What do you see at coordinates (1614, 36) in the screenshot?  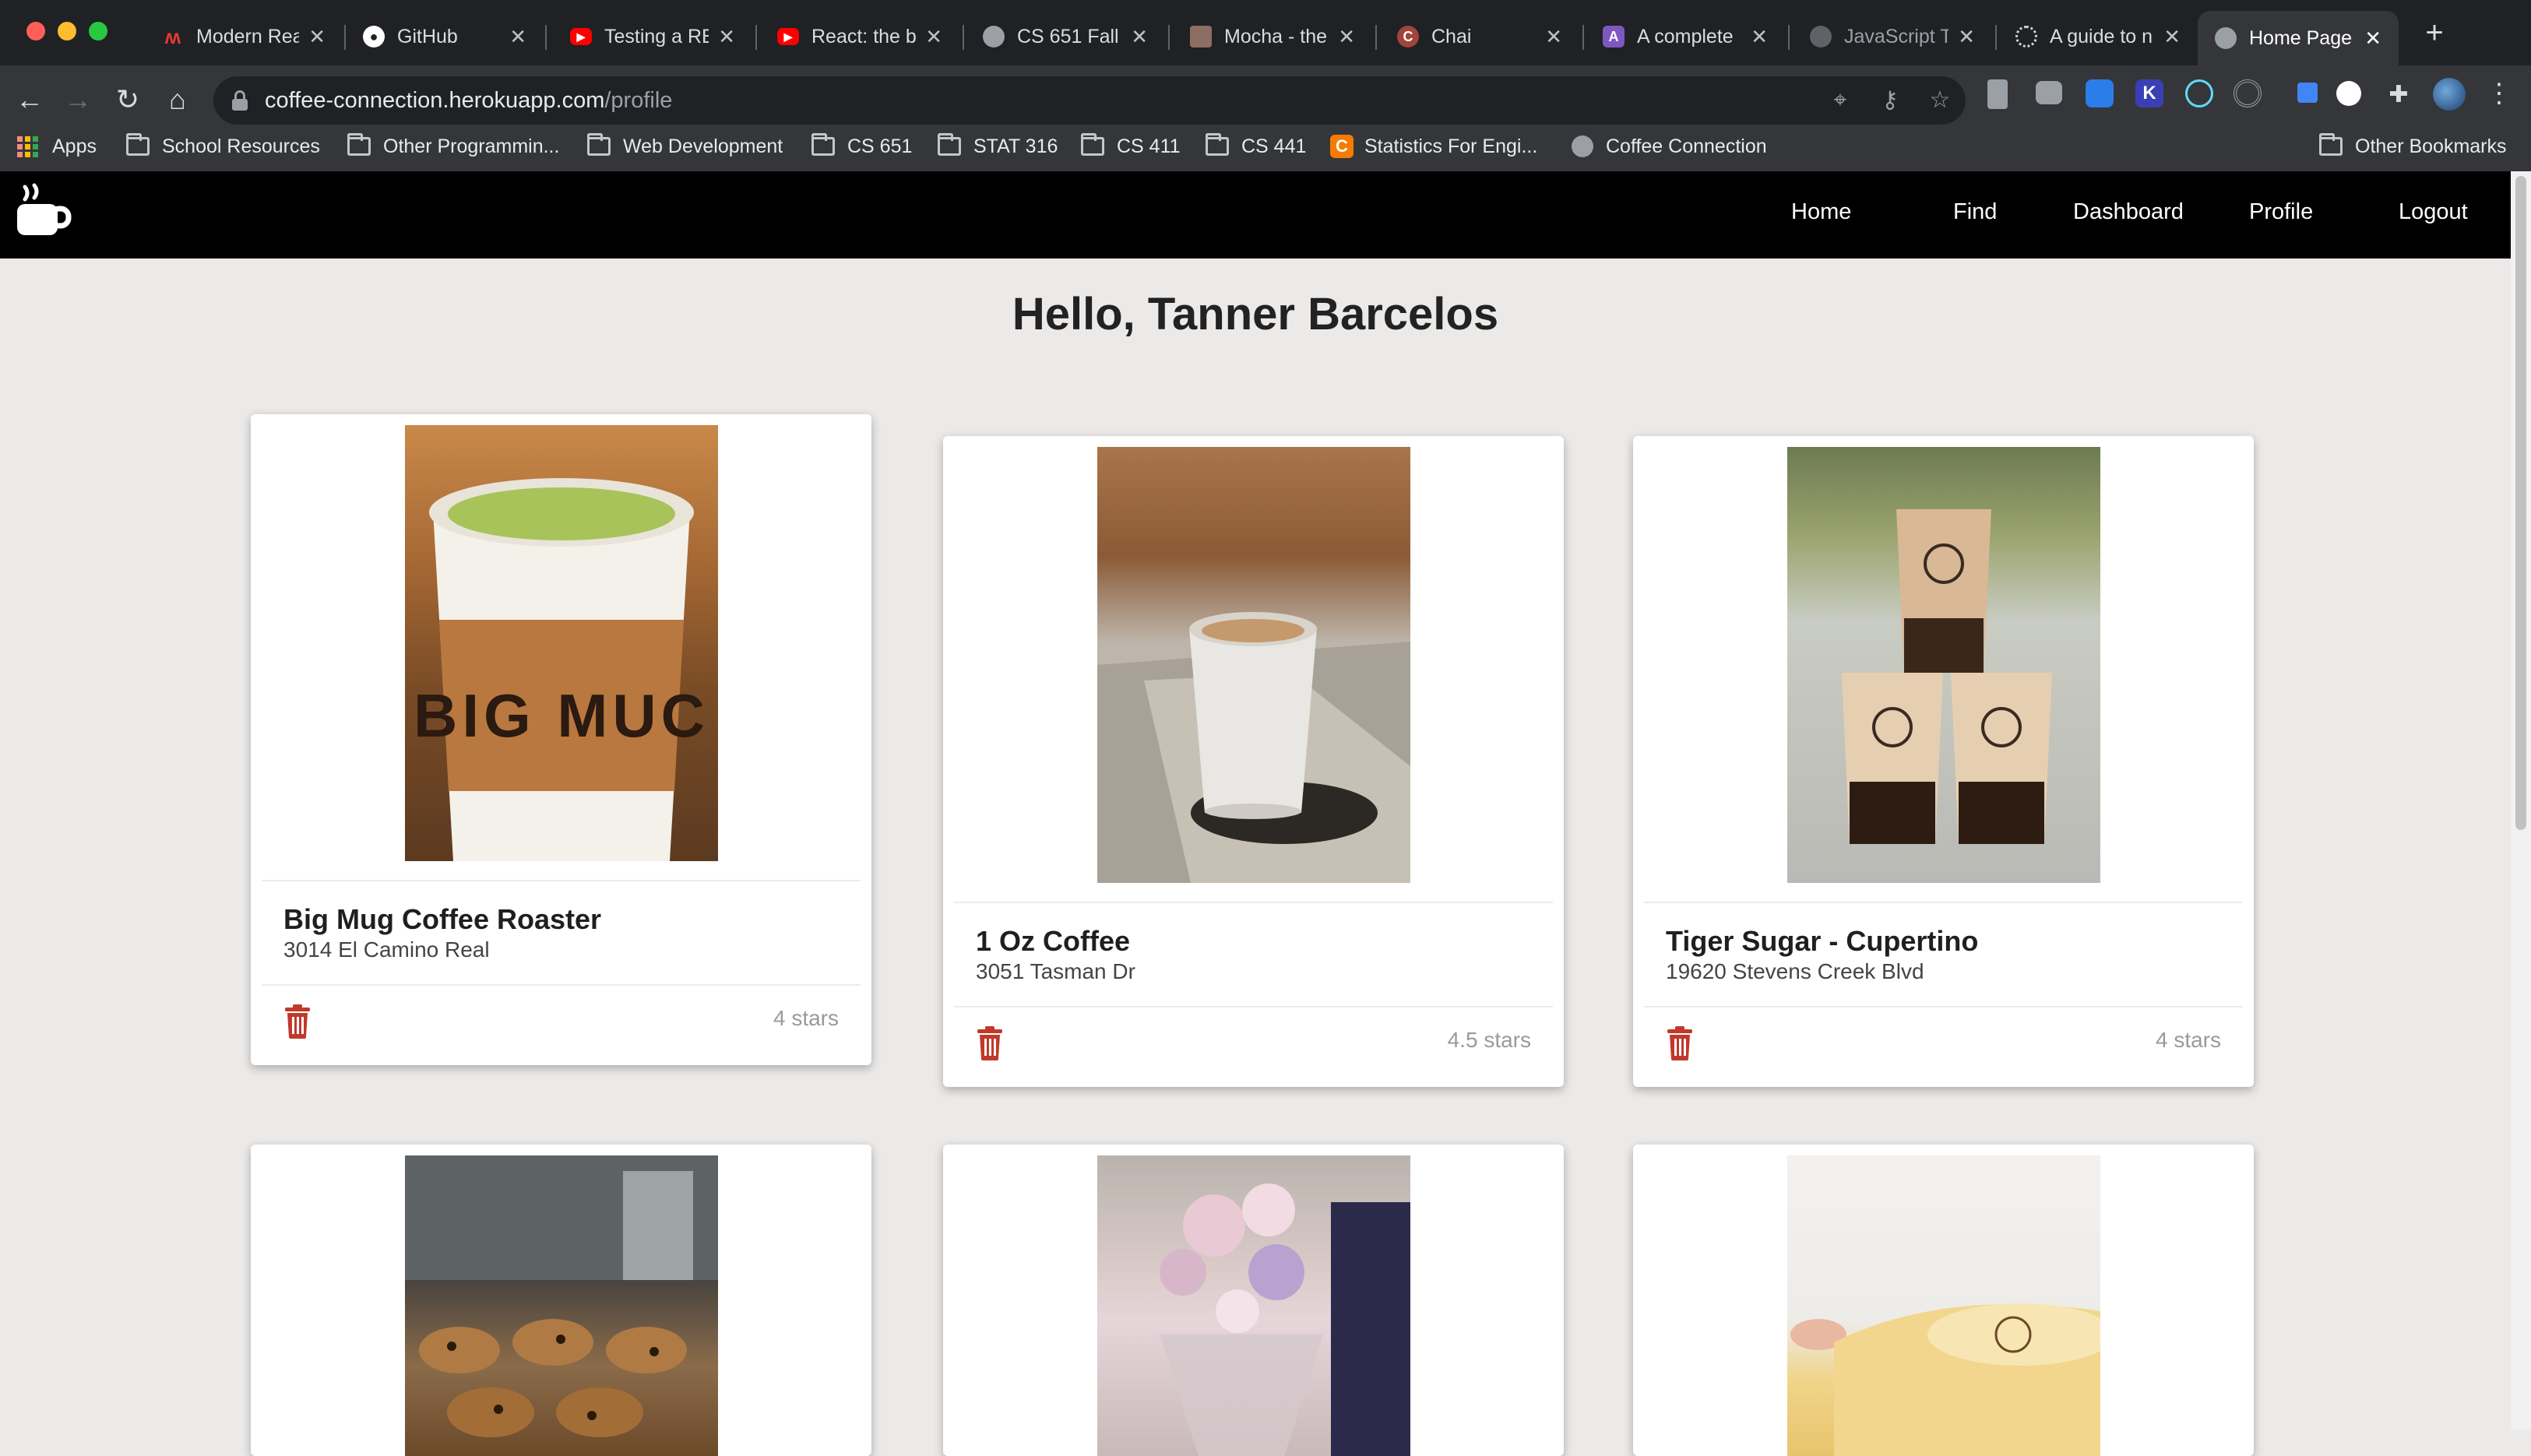 I see `purple-app-icon: A` at bounding box center [1614, 36].